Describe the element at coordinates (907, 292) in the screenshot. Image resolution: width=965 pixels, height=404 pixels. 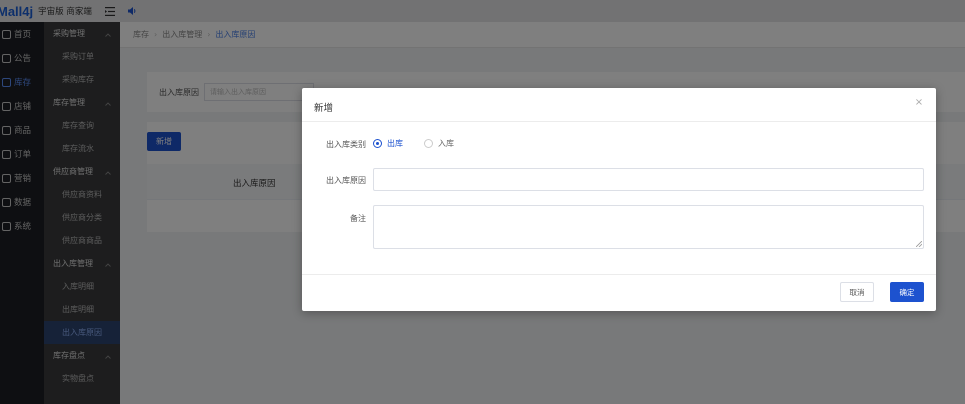
I see `confirm-button: 确定` at that location.